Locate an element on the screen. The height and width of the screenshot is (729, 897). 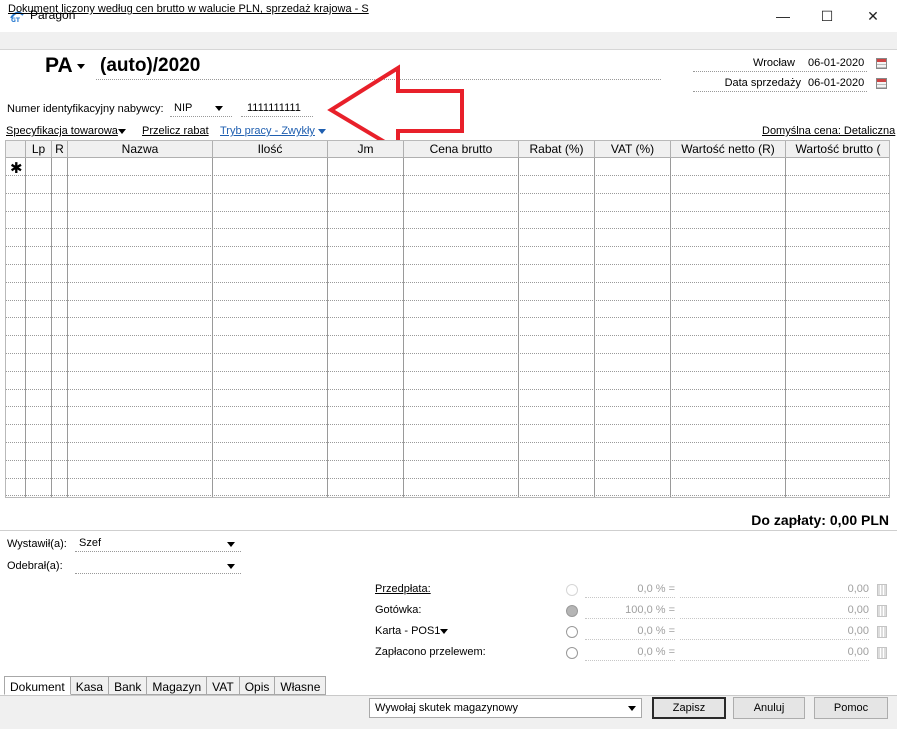
warehouse-effect-value: Wywołaj skutek magazynowy is located at coordinates (446, 708).